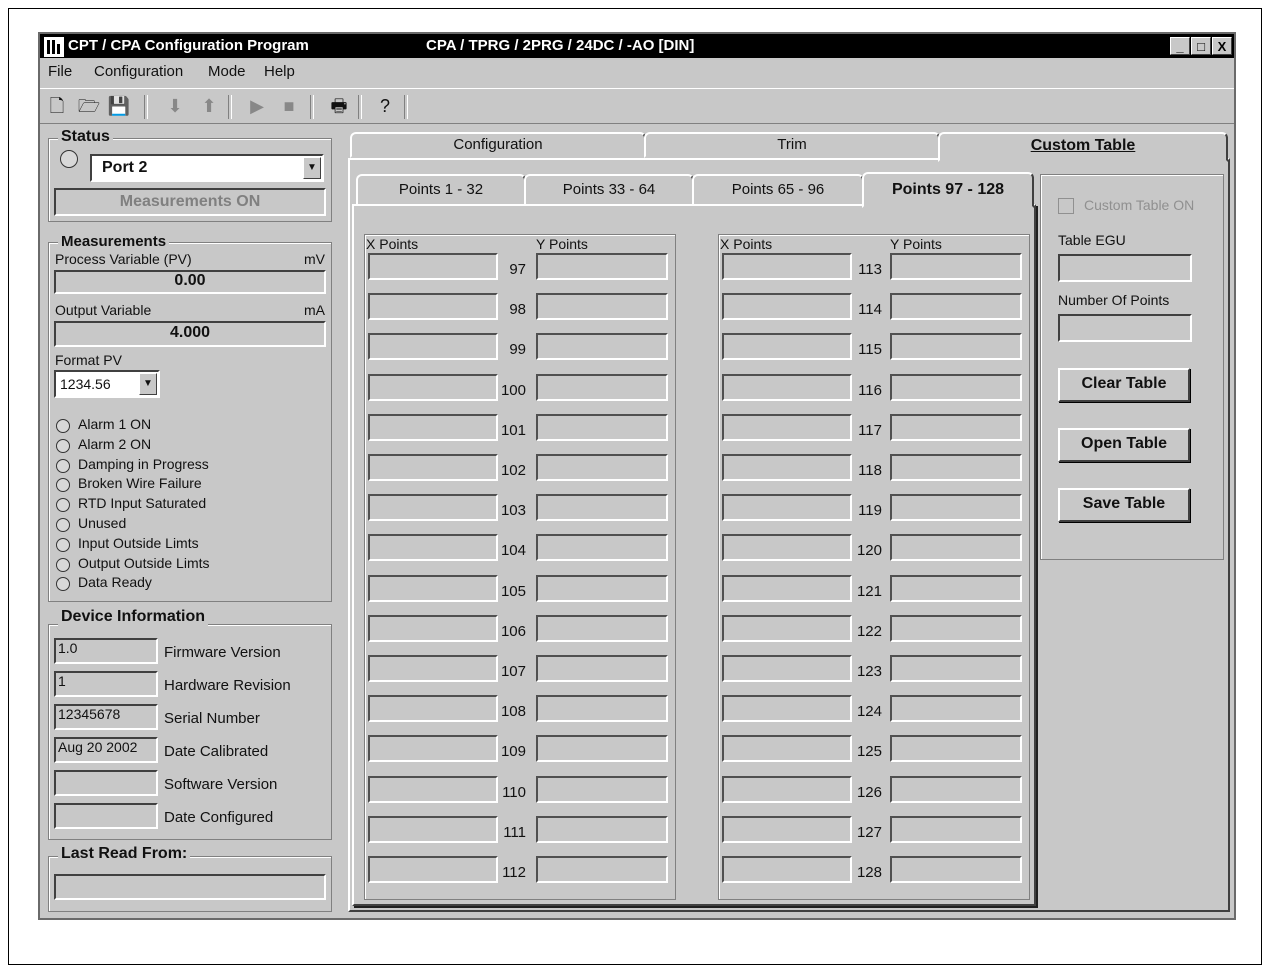 The width and height of the screenshot is (1263, 965). I want to click on number-of-points-label: Number Of Points, so click(1114, 300).